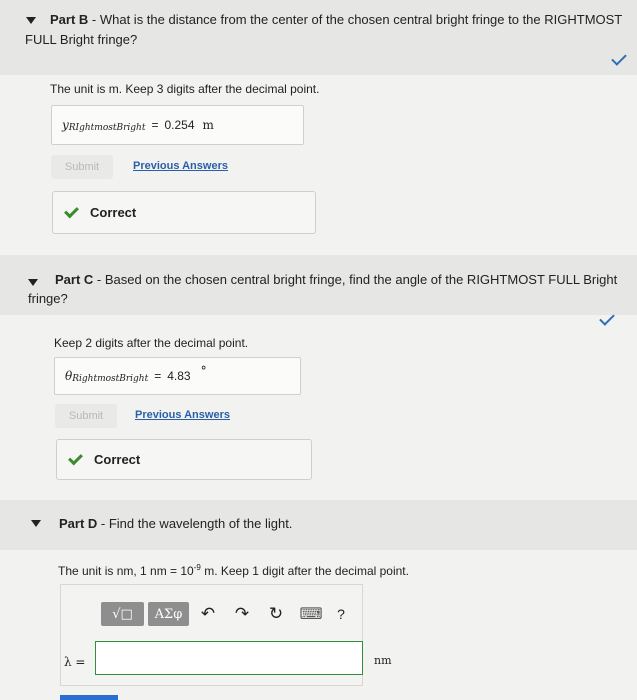  What do you see at coordinates (208, 614) in the screenshot?
I see `undo-icon: ↶` at bounding box center [208, 614].